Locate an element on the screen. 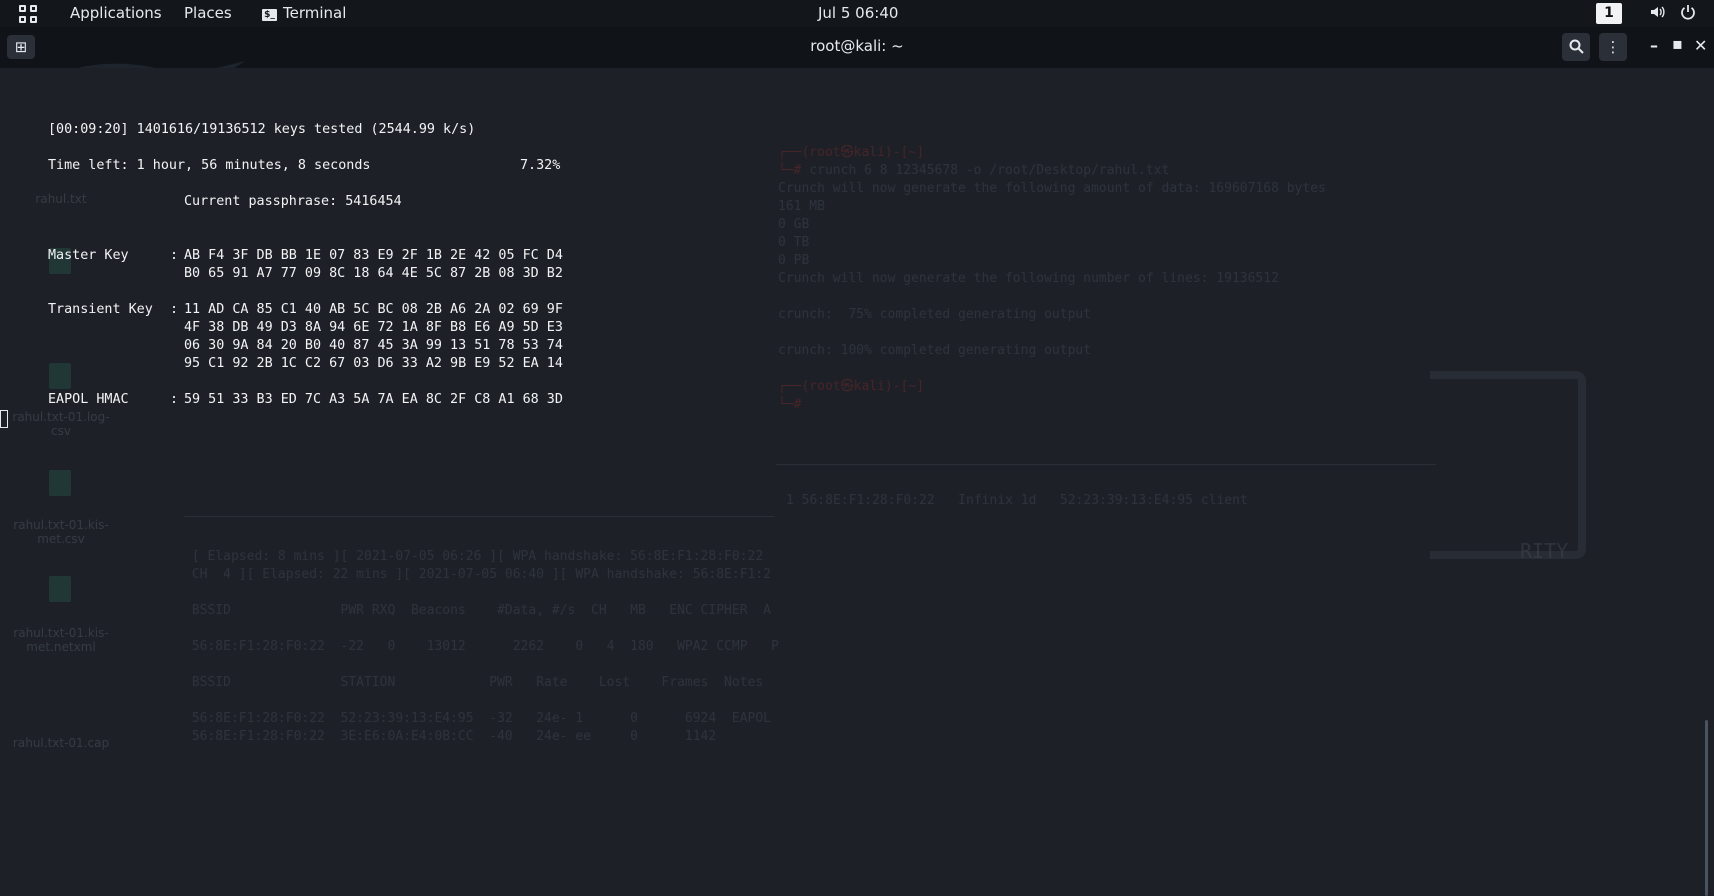 This screenshot has width=1714, height=896. master-key-label: Master Key is located at coordinates (88, 255).